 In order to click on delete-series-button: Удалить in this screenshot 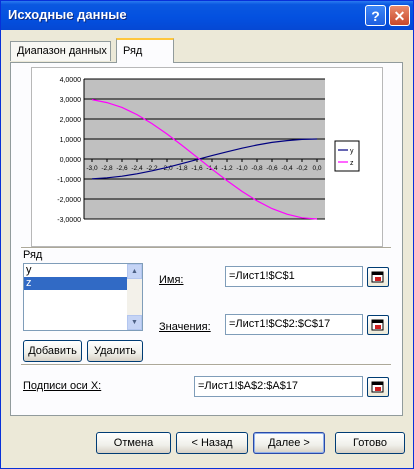, I will do `click(115, 351)`.